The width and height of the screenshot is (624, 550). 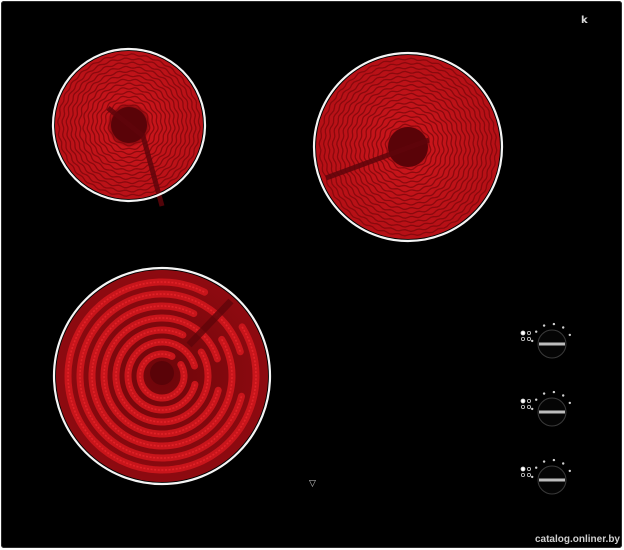 What do you see at coordinates (408, 147) in the screenshot?
I see `rear-right-zone` at bounding box center [408, 147].